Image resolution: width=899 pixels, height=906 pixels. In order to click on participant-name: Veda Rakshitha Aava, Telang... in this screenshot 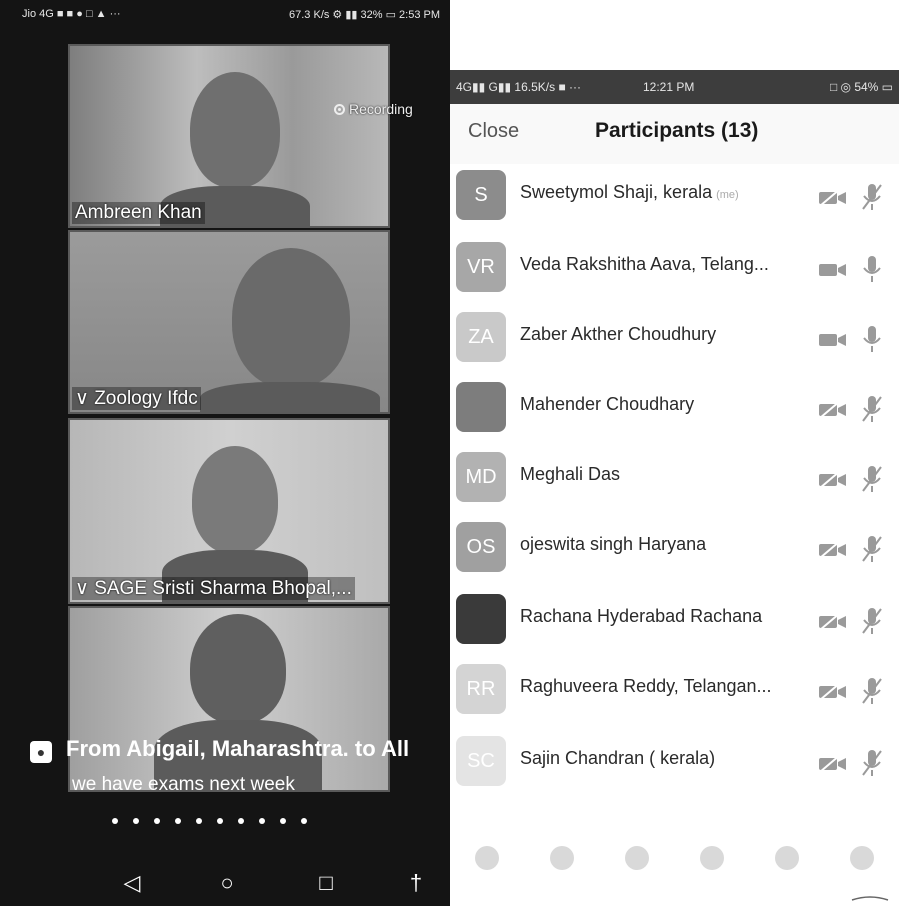, I will do `click(644, 264)`.